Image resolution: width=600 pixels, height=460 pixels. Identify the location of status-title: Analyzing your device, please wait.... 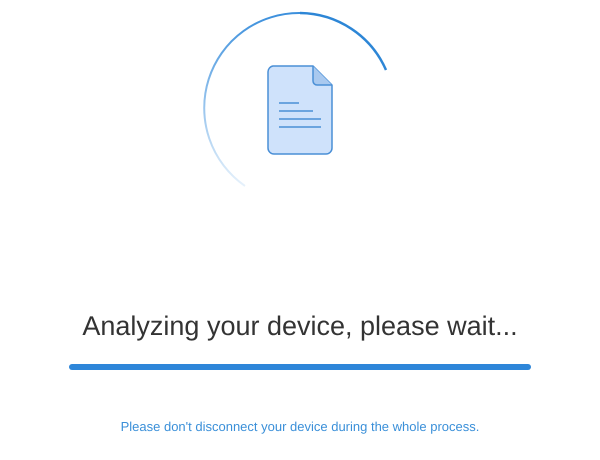
(300, 326).